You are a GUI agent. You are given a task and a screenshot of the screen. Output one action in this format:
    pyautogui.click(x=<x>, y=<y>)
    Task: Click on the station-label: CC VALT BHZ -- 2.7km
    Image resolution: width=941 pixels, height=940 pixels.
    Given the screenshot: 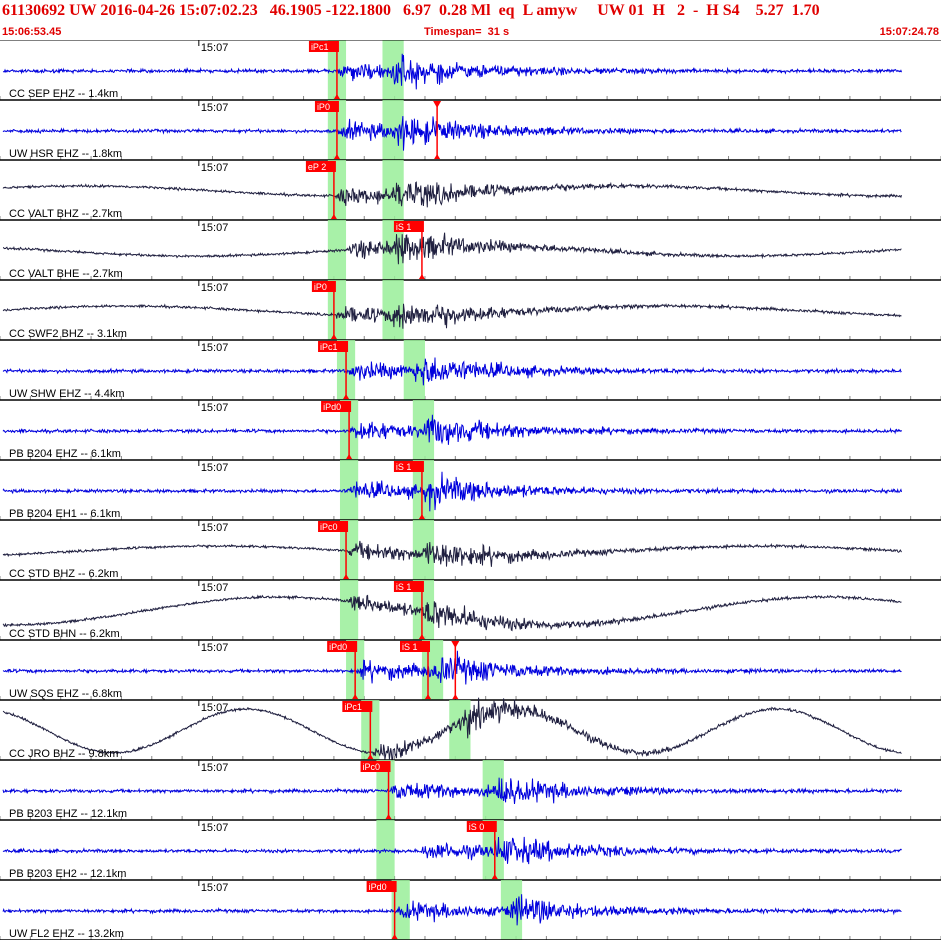 What is the action you would take?
    pyautogui.click(x=65, y=214)
    